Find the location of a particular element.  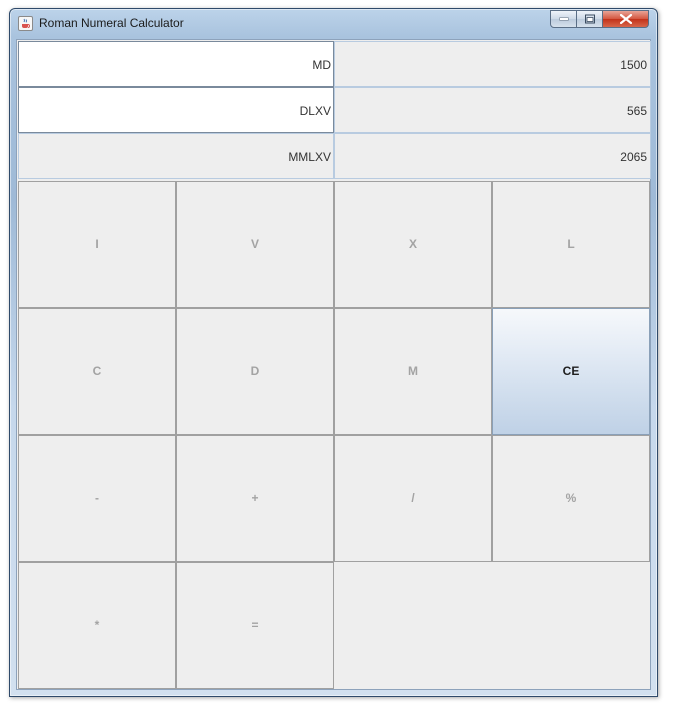

numeral-c-button: C is located at coordinates (97, 371).